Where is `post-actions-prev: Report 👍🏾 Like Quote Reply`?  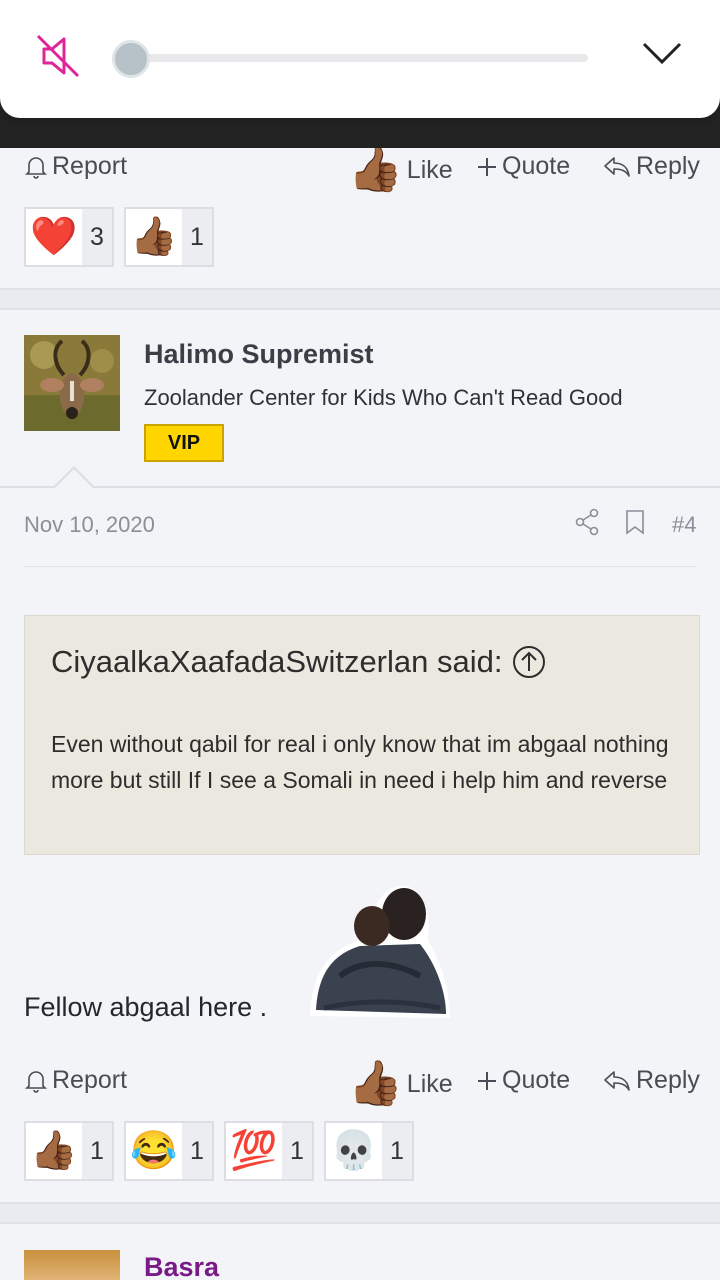 post-actions-prev: Report 👍🏾 Like Quote Reply is located at coordinates (360, 170).